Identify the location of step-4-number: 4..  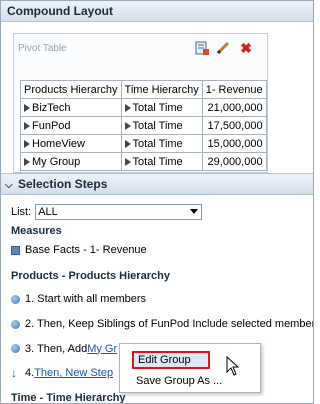
(30, 373).